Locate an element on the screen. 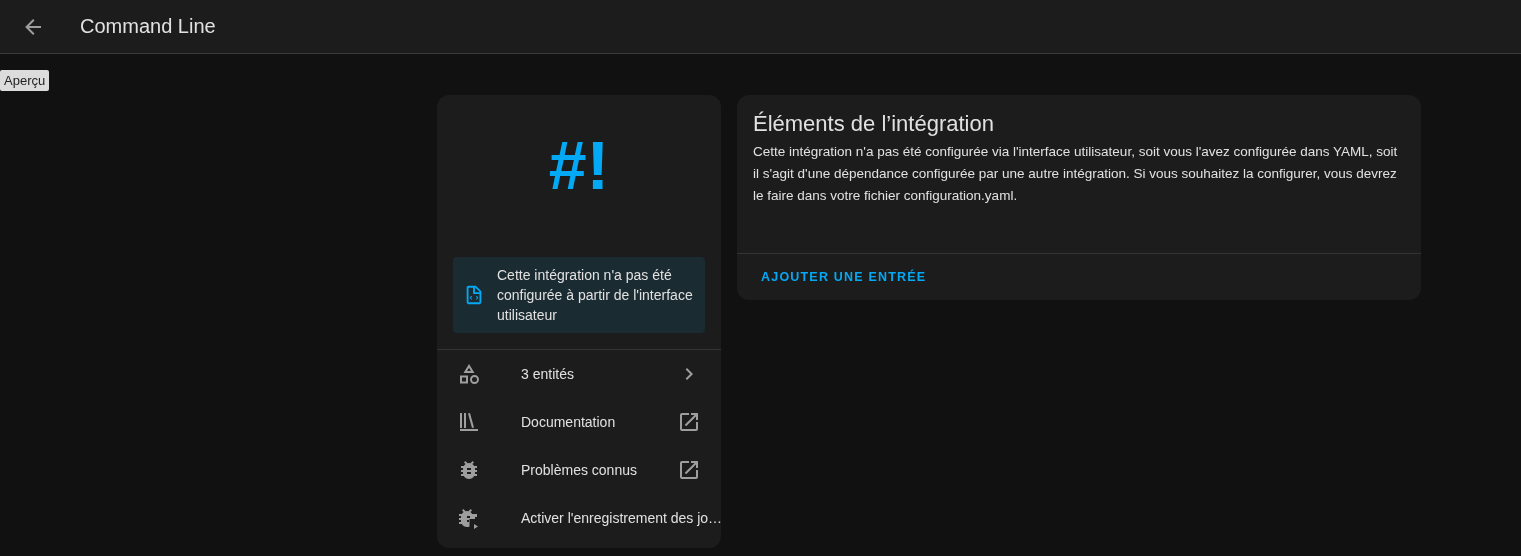 The image size is (1521, 556). books-icon is located at coordinates (469, 422).